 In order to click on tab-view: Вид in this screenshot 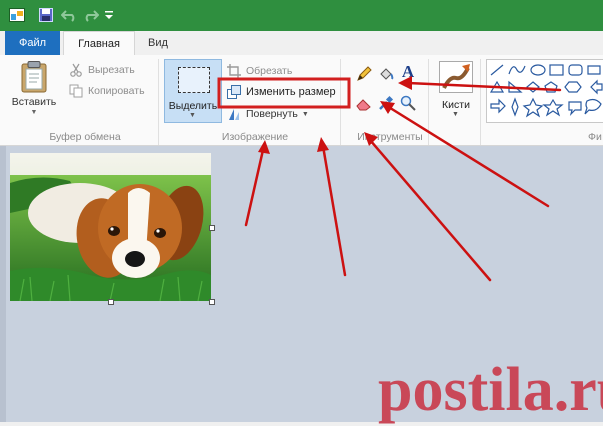, I will do `click(158, 43)`.